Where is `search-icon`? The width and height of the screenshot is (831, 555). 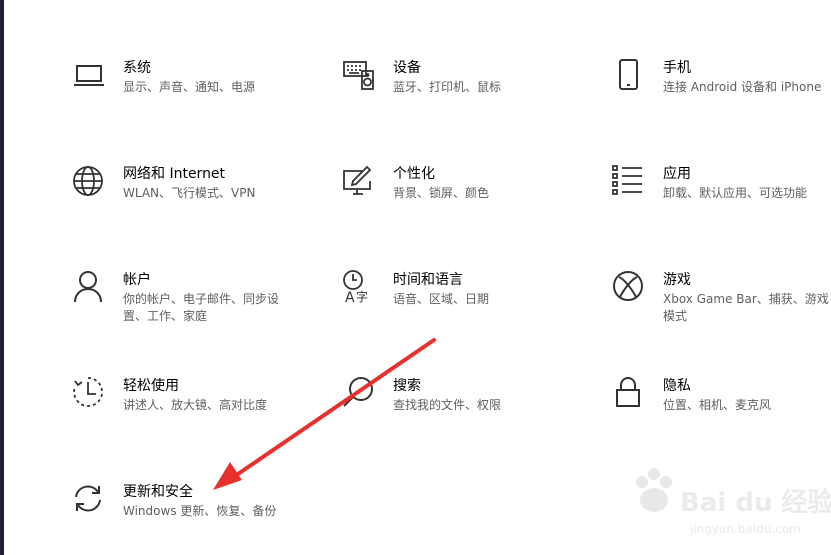 search-icon is located at coordinates (359, 393).